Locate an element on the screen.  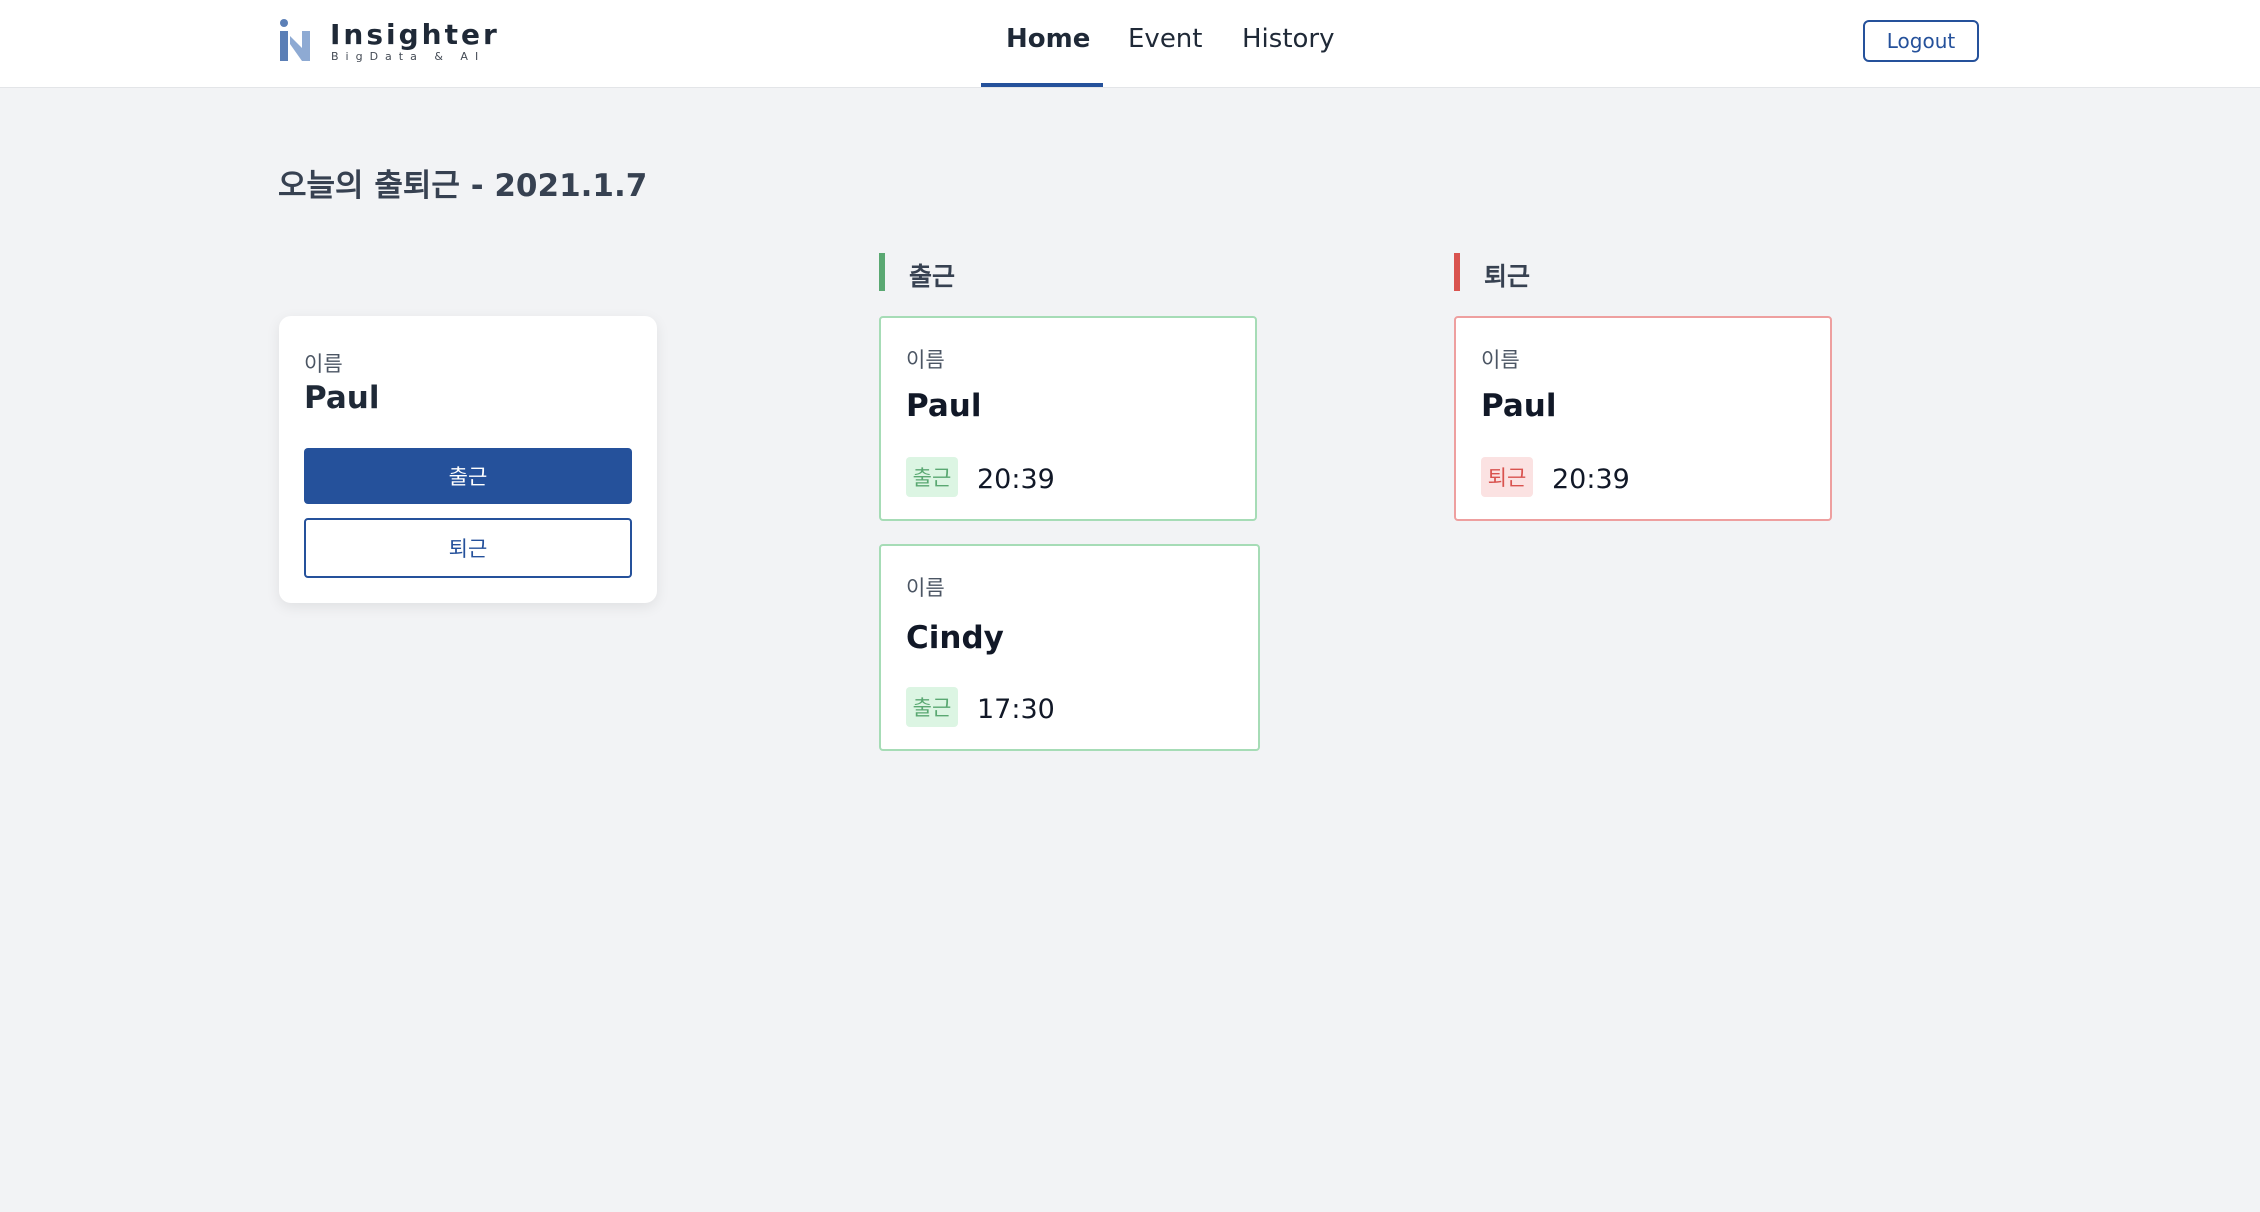
checkin-panel: 이름 Paul 출근 퇴근 is located at coordinates (468, 459).